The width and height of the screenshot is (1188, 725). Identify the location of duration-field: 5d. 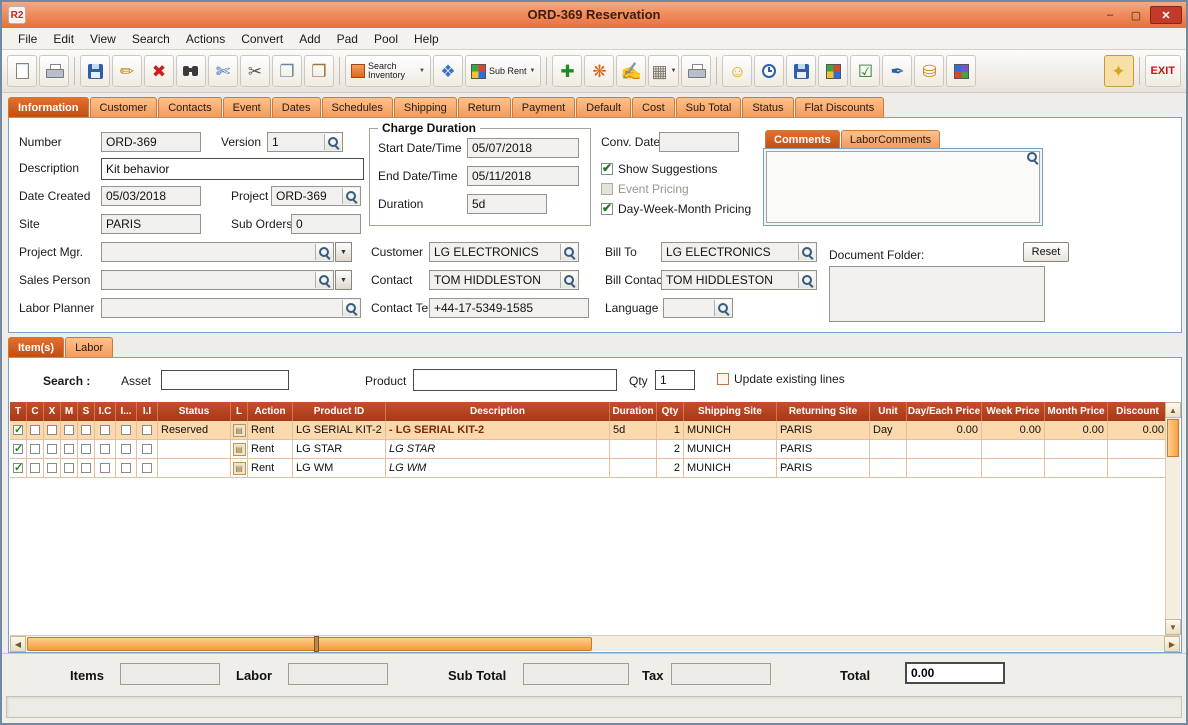
(507, 204).